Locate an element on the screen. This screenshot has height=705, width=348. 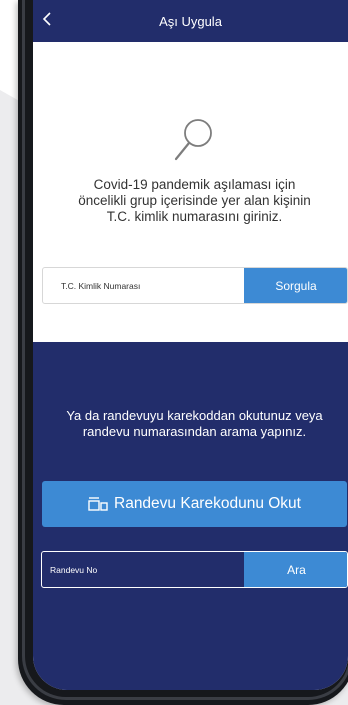
search-button: Ara is located at coordinates (295, 569).